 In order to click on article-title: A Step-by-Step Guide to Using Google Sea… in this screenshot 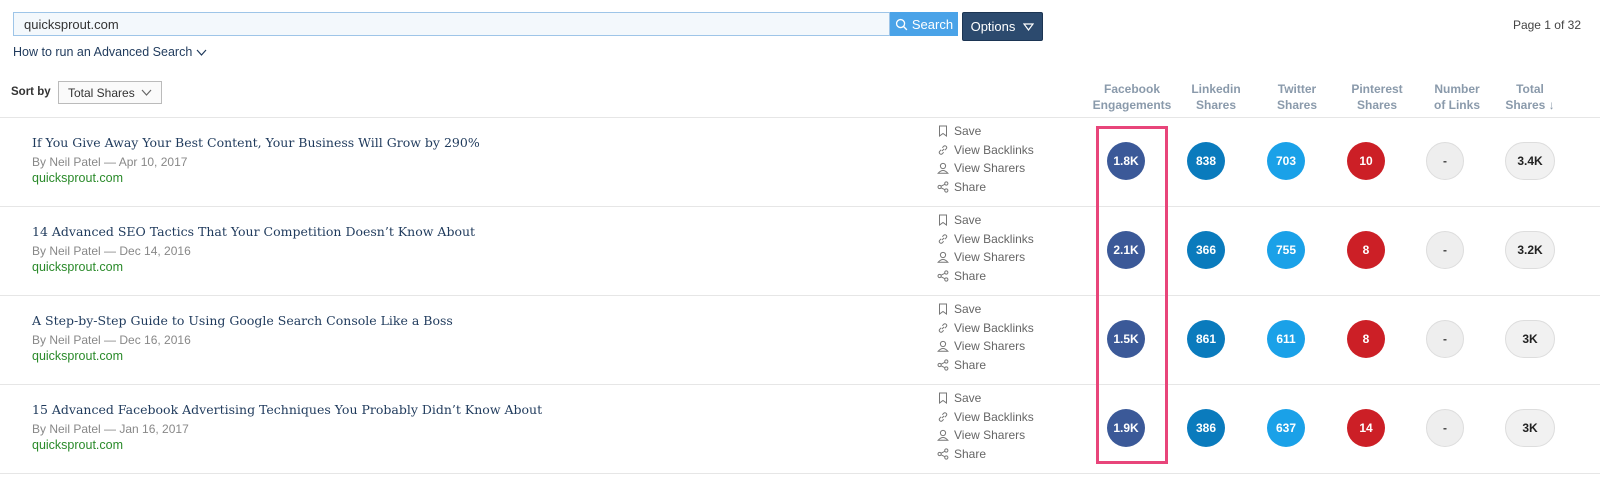, I will do `click(242, 320)`.